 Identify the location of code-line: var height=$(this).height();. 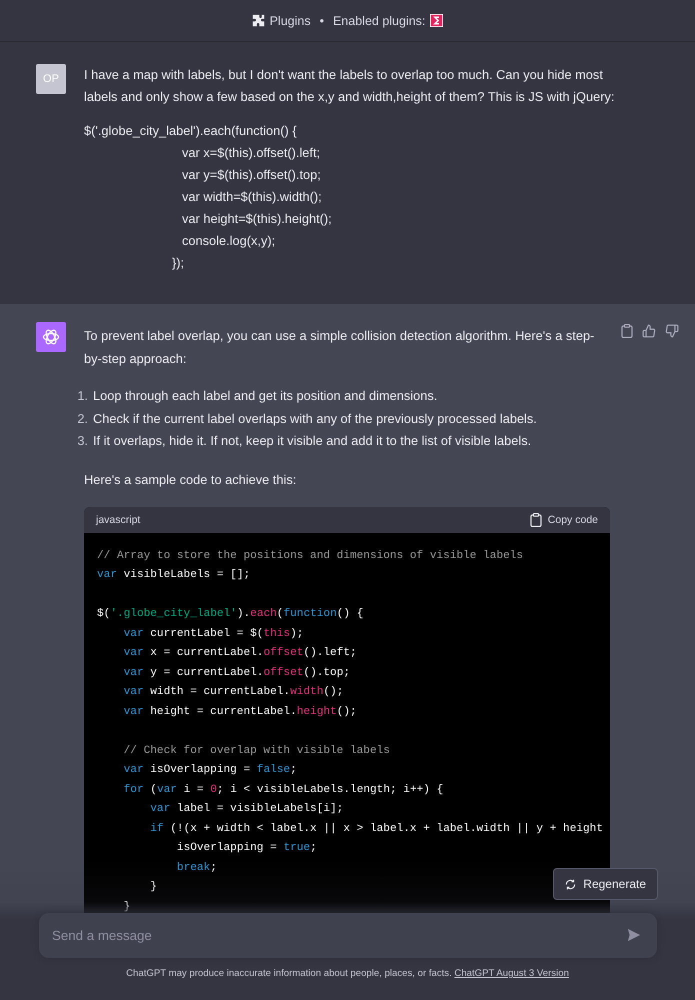
(257, 218).